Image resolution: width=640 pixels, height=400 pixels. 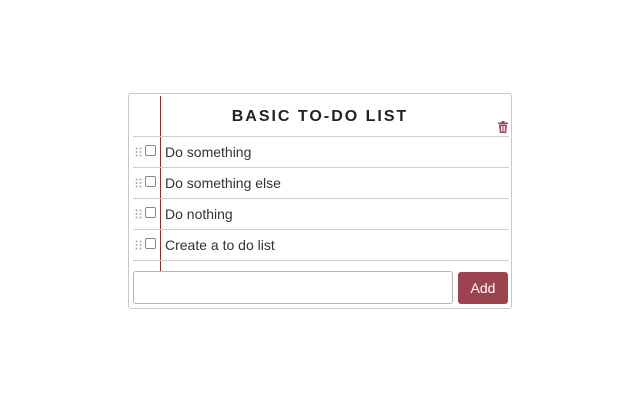 What do you see at coordinates (208, 152) in the screenshot?
I see `item-label: Do something` at bounding box center [208, 152].